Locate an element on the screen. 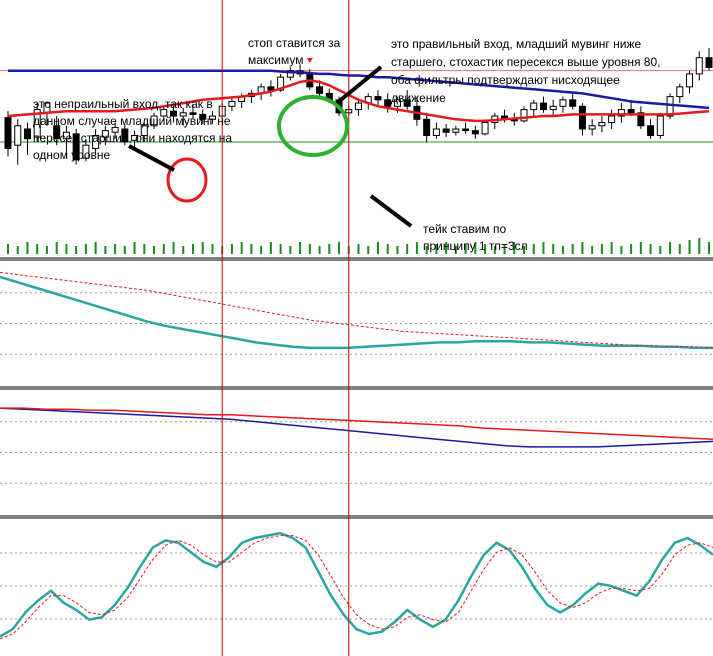 This screenshot has width=713, height=656. wrong-entry-line: данном случае младший мувинг не is located at coordinates (132, 121).